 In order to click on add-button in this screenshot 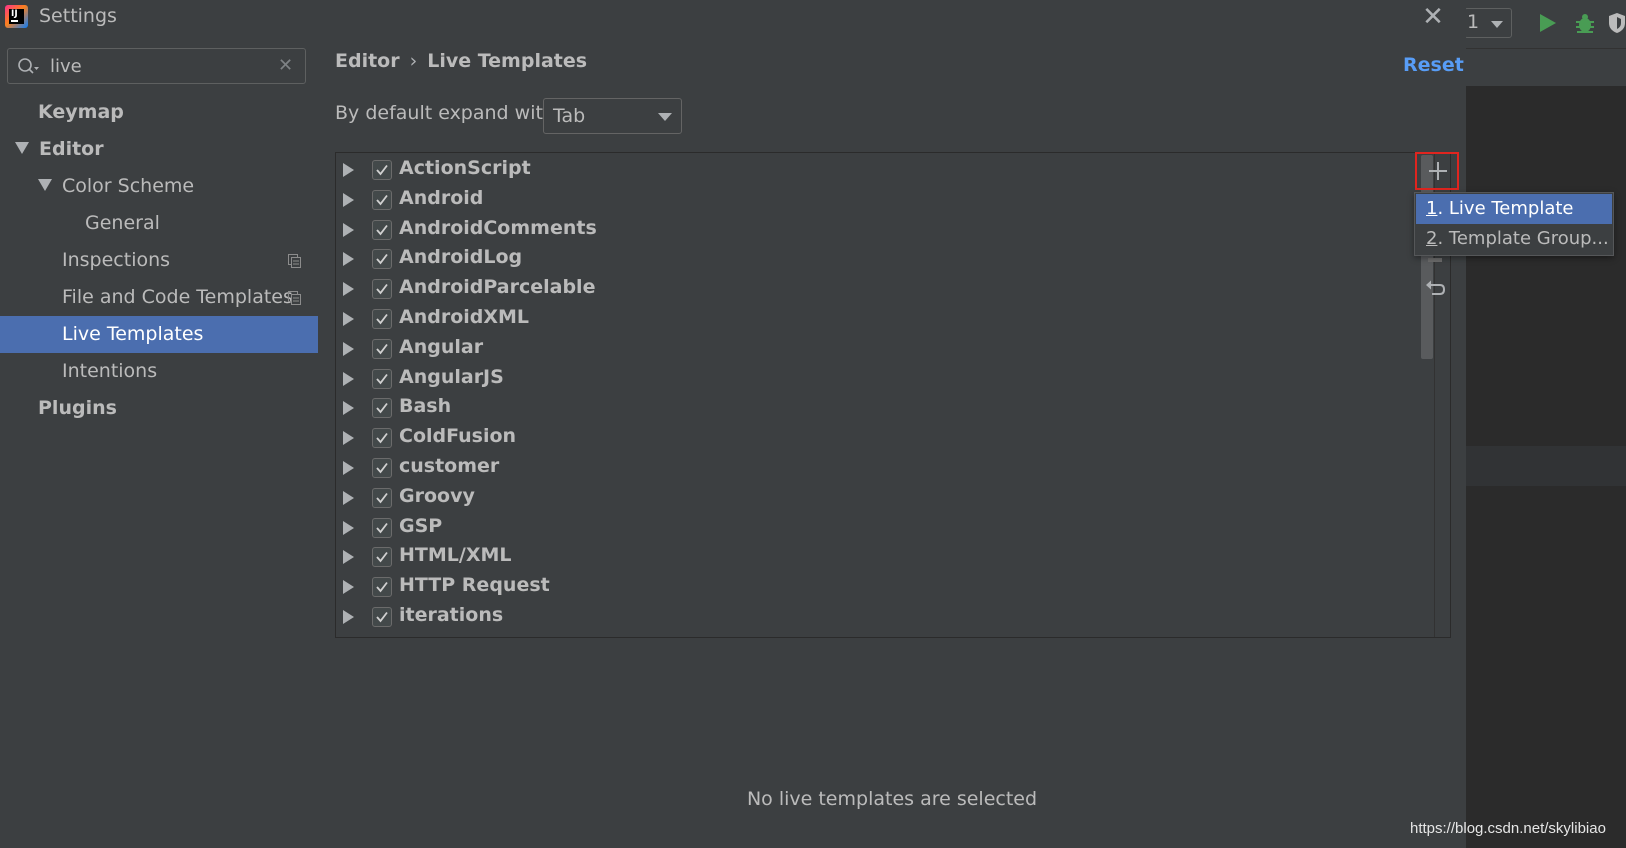, I will do `click(1437, 171)`.